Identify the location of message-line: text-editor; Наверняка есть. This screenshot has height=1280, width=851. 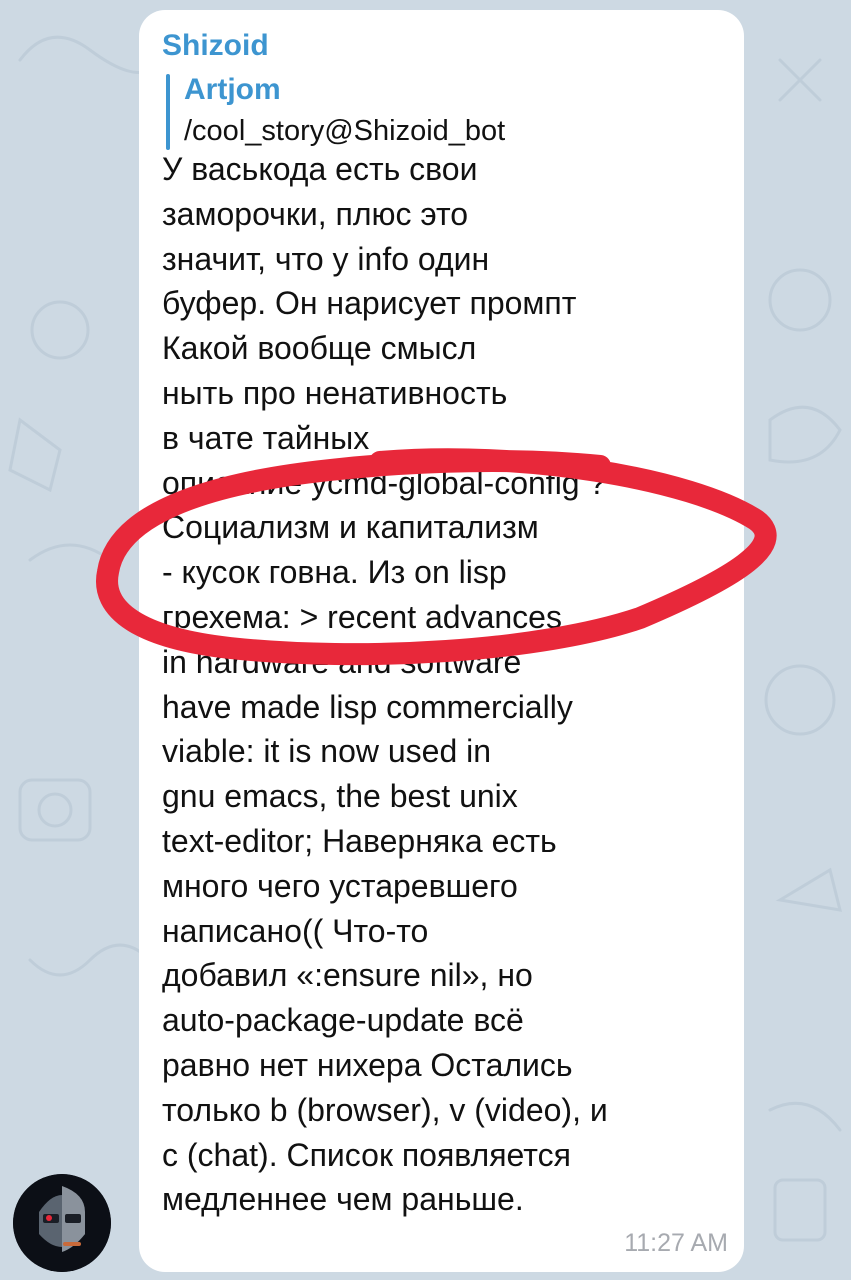
(359, 840).